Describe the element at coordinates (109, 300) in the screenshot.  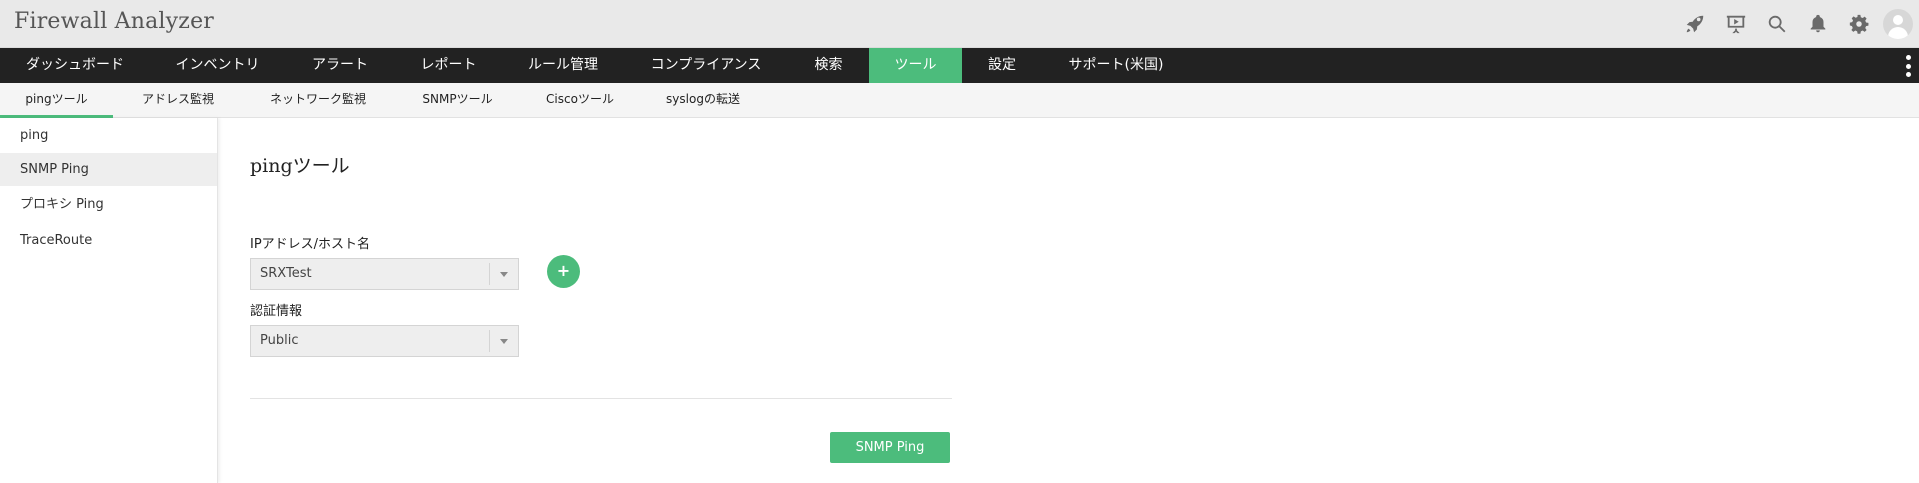
I see `sidebar: ping SNMP Ping プロキシ Ping TraceRoute` at that location.